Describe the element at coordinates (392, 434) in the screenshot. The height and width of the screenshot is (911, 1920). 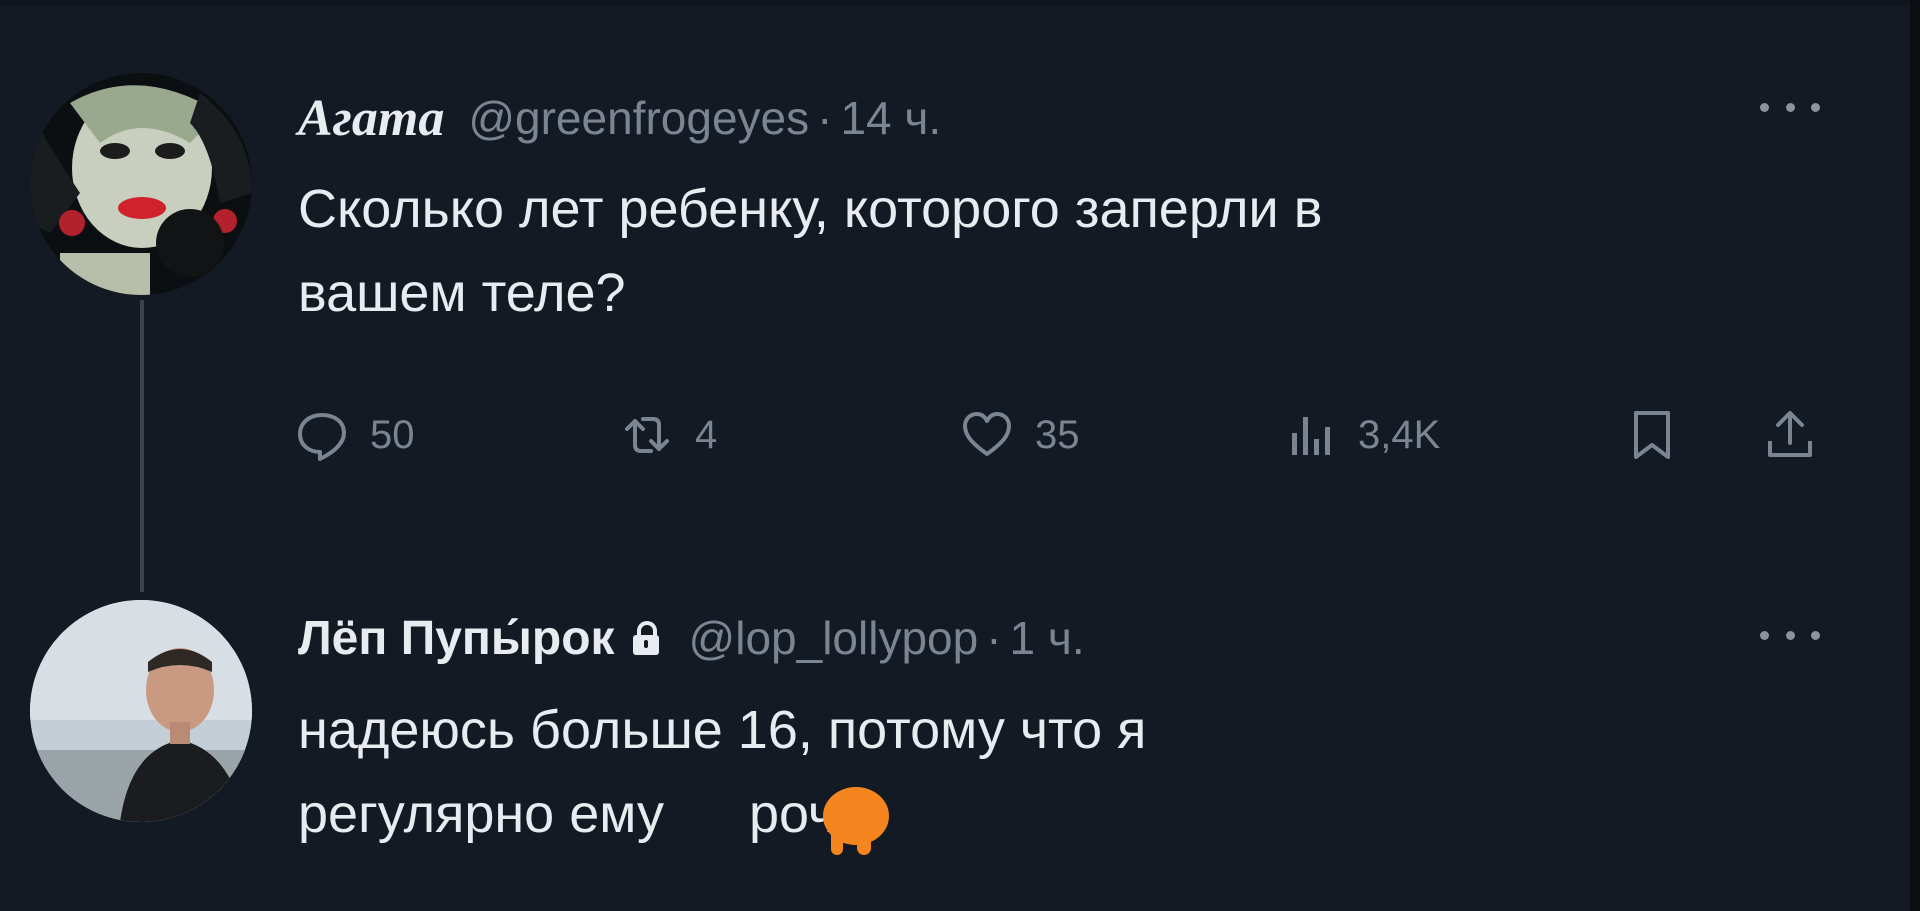
I see `reply-count: 50` at that location.